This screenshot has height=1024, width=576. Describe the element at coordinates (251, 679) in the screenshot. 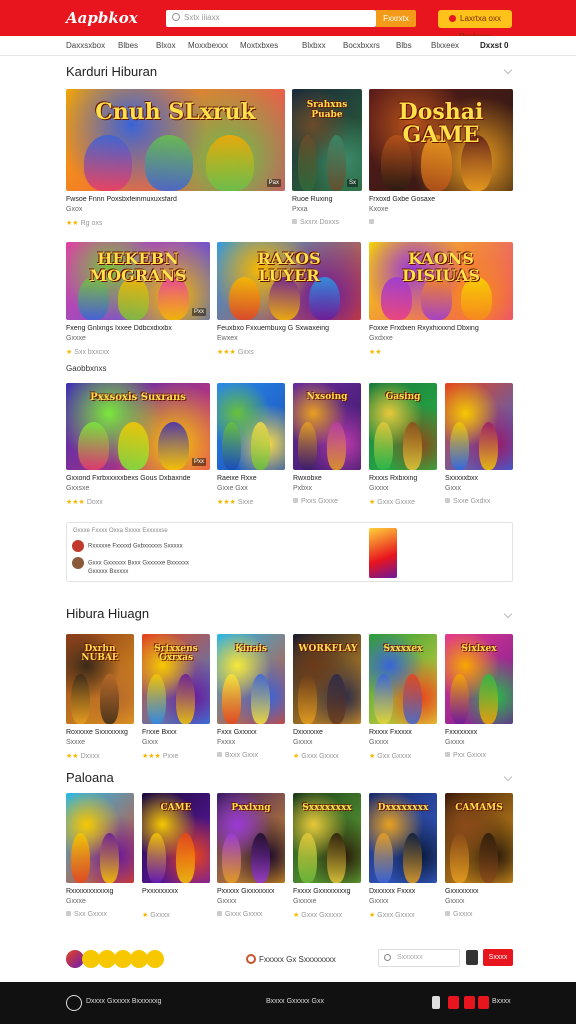

I see `game-thumbnail: Kinais` at that location.